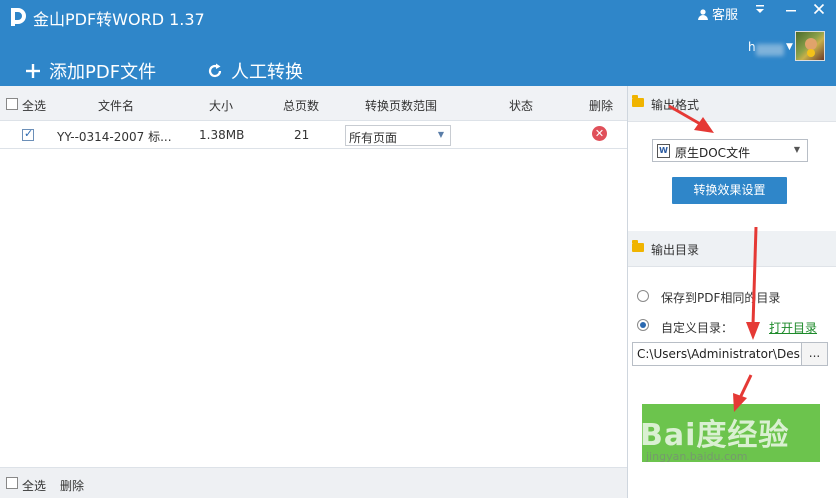 This screenshot has height=498, width=836. I want to click on minimize-button, so click(791, 11).